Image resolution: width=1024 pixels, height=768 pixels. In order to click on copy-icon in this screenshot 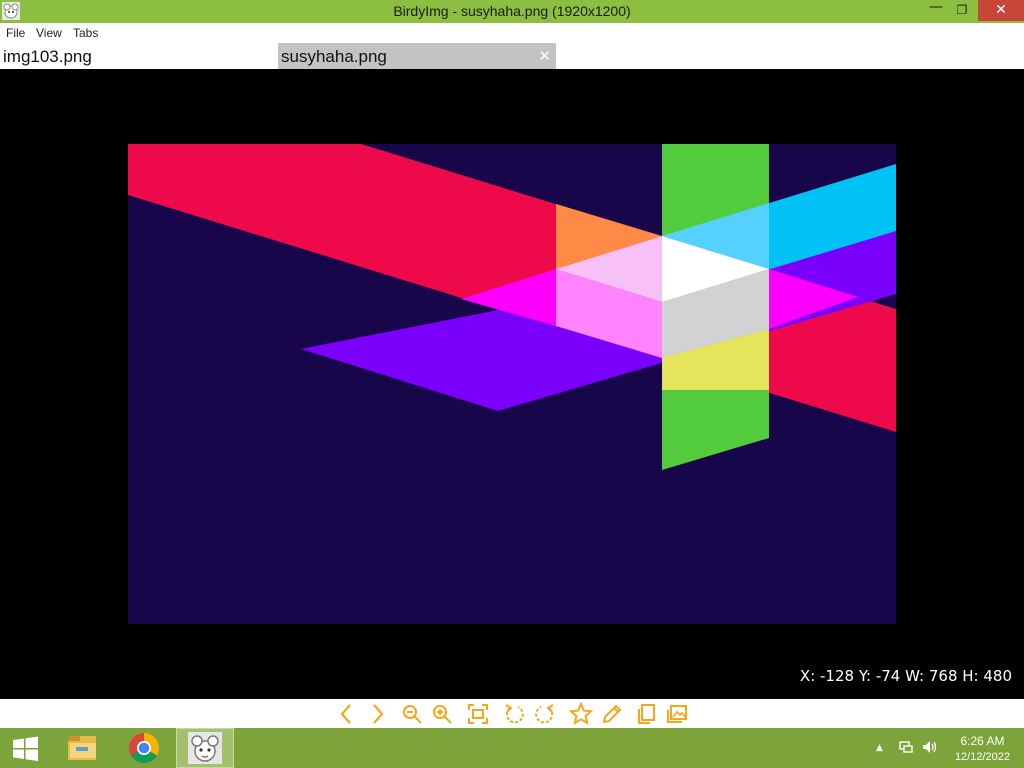, I will do `click(646, 714)`.